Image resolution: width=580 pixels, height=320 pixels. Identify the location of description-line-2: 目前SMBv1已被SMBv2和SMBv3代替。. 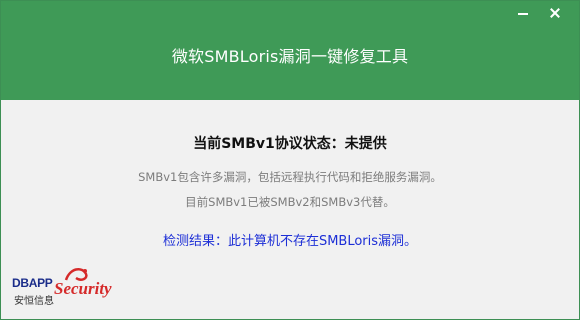
(290, 202).